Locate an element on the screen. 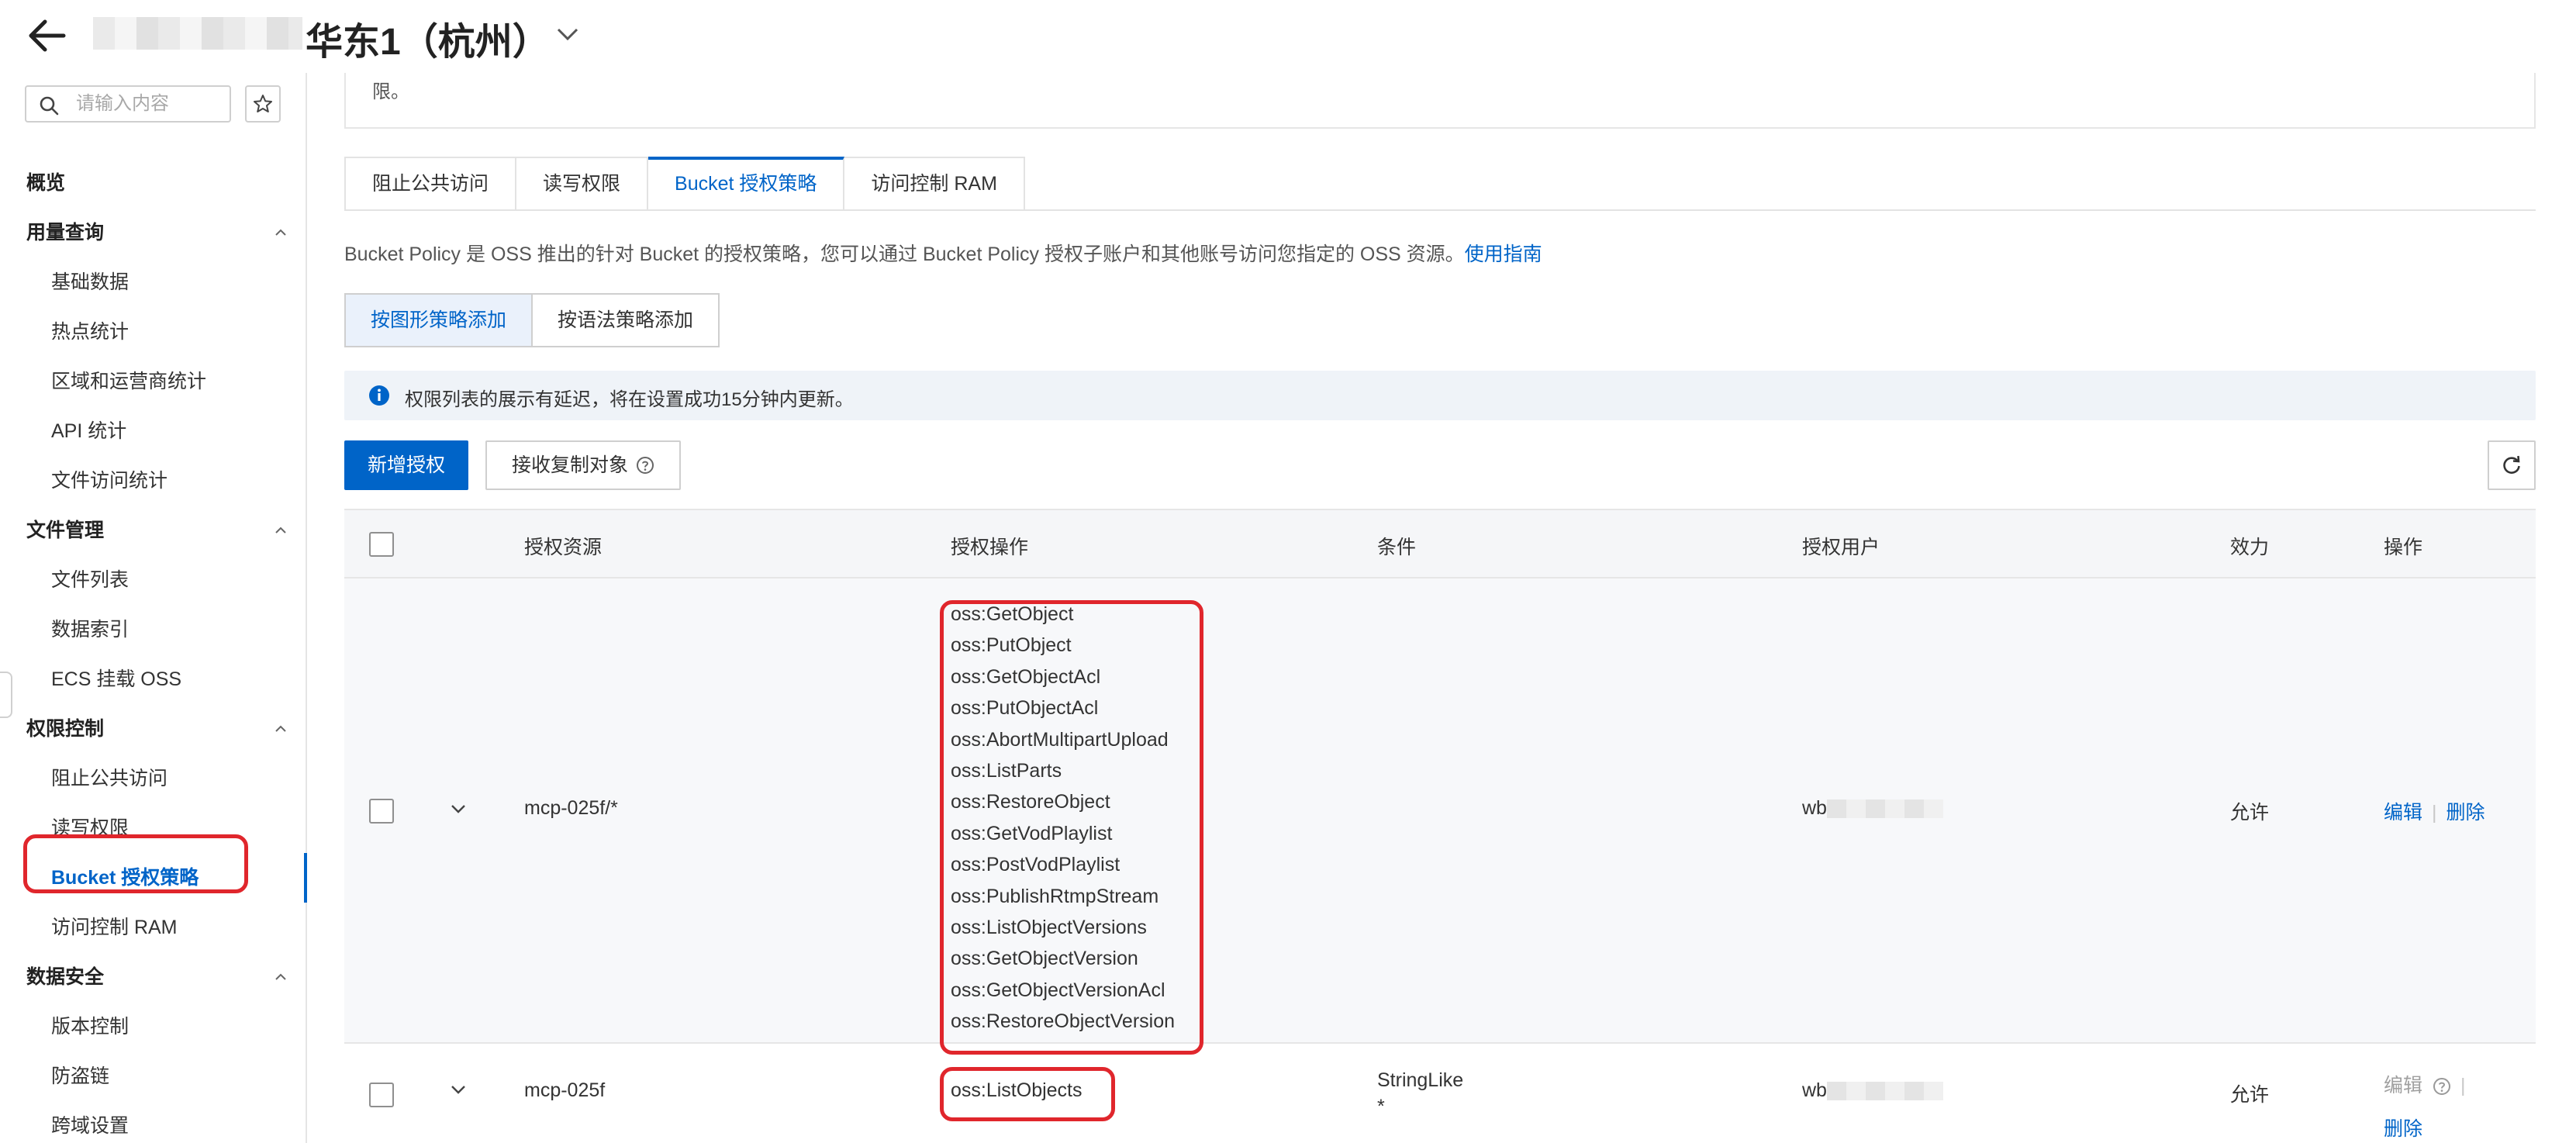 This screenshot has width=2576, height=1143. back-arrow-icon is located at coordinates (48, 35).